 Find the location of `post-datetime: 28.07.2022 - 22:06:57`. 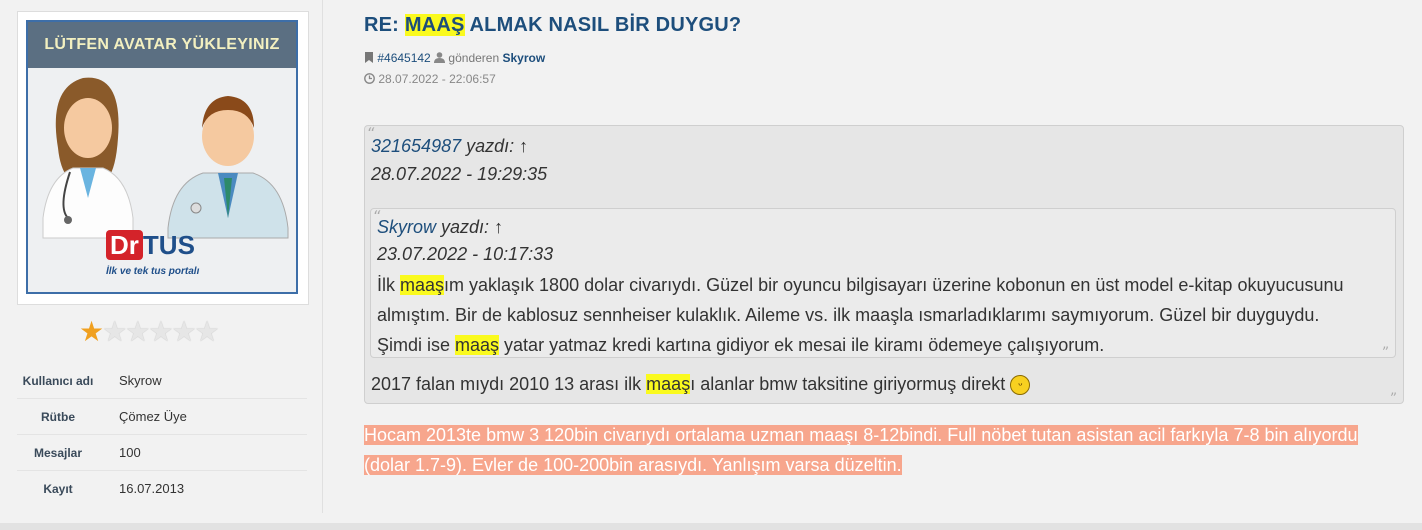

post-datetime: 28.07.2022 - 22:06:57 is located at coordinates (430, 79).